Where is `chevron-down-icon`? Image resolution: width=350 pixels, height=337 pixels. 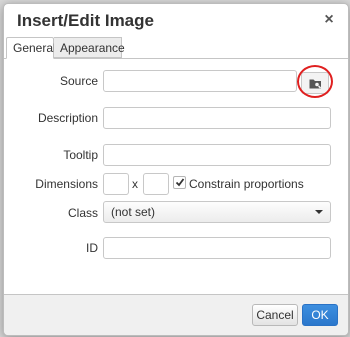 chevron-down-icon is located at coordinates (319, 212).